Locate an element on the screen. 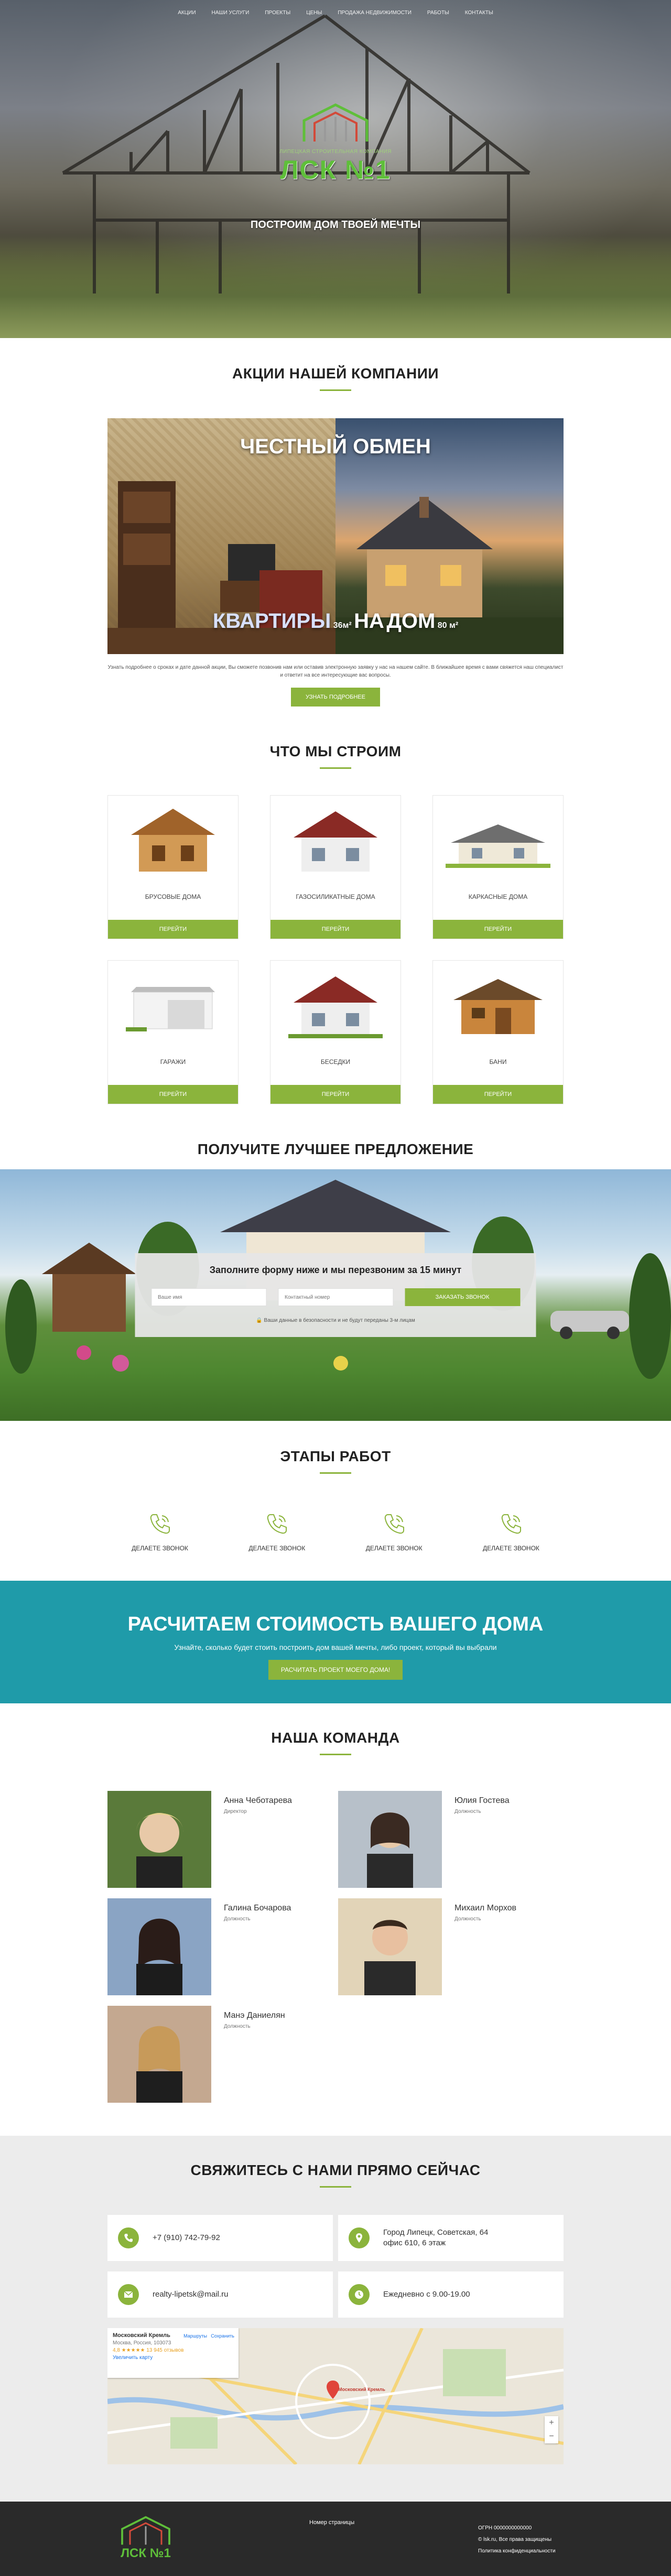 This screenshot has width=671, height=2576. banner-house-area: 80 м² is located at coordinates (448, 625).